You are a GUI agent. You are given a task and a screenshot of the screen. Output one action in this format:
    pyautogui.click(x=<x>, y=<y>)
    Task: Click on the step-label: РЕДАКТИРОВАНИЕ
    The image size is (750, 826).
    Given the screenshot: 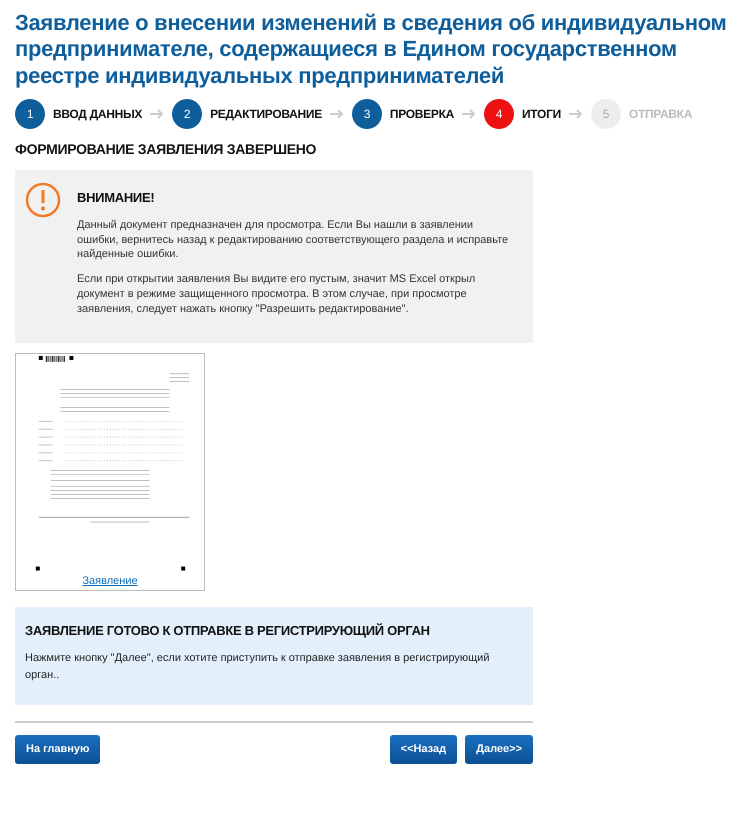 What is the action you would take?
    pyautogui.click(x=266, y=115)
    